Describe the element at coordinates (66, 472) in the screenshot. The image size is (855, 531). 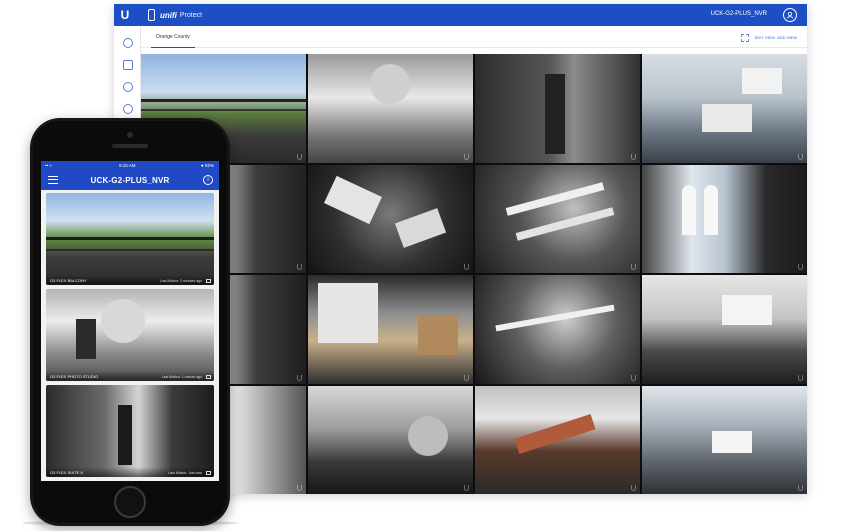
I see `camera-name: G3 FLEX SUITE 8` at that location.